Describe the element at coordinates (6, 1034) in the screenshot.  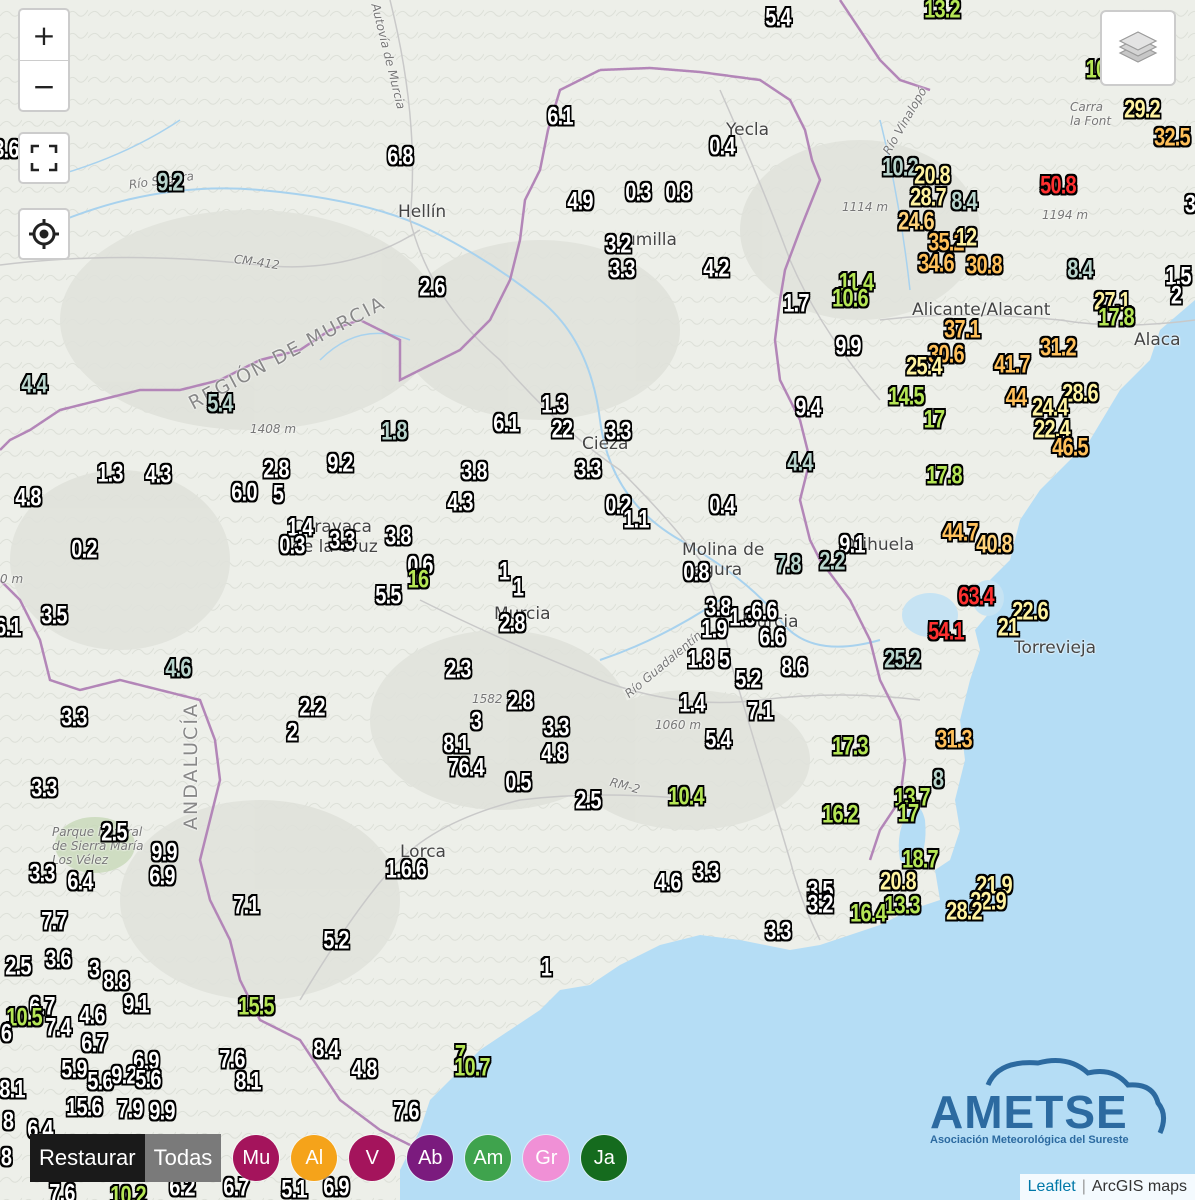
I see `rainfall-value: 6` at that location.